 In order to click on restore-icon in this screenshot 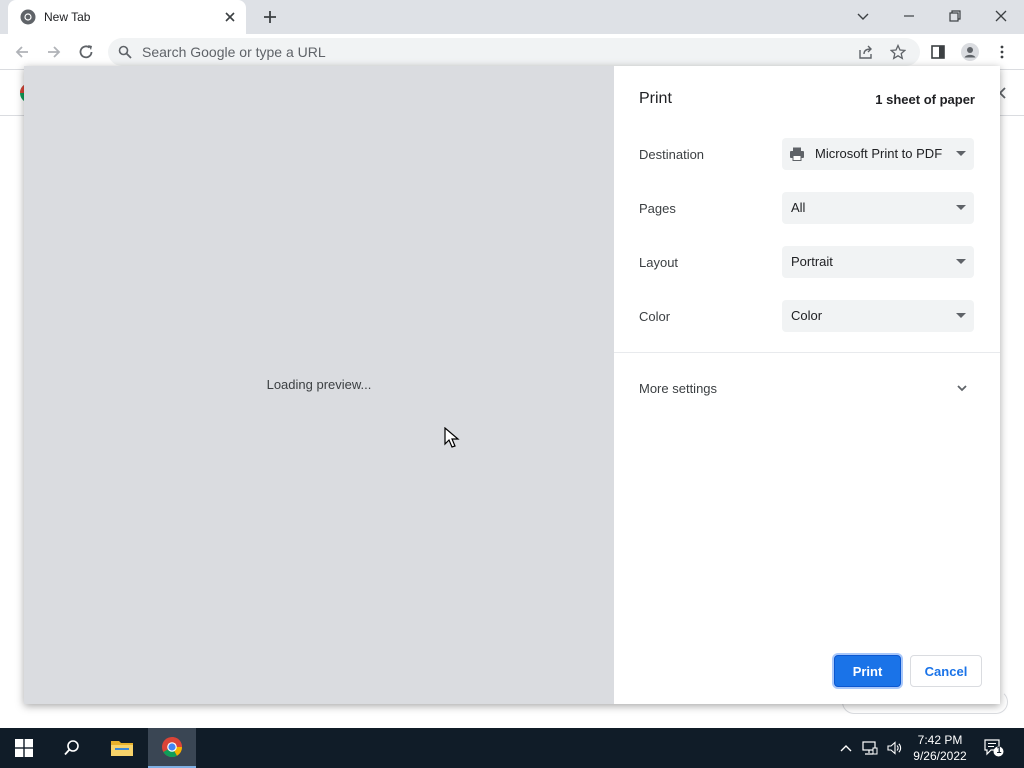, I will do `click(955, 16)`.